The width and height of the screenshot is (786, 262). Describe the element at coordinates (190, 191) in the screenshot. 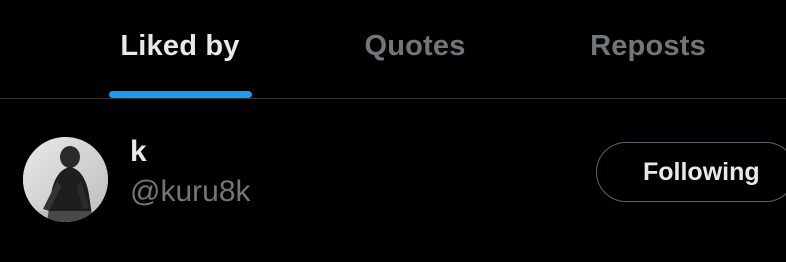

I see `user-handle: @kuru8k` at that location.